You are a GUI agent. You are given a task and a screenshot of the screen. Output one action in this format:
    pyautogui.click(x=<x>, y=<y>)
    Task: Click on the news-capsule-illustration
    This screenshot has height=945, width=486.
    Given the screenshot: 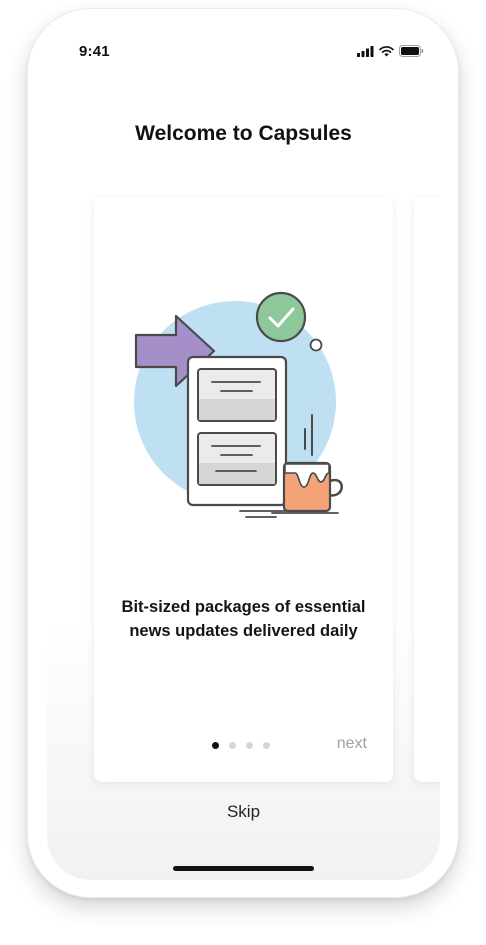 What is the action you would take?
    pyautogui.click(x=238, y=404)
    